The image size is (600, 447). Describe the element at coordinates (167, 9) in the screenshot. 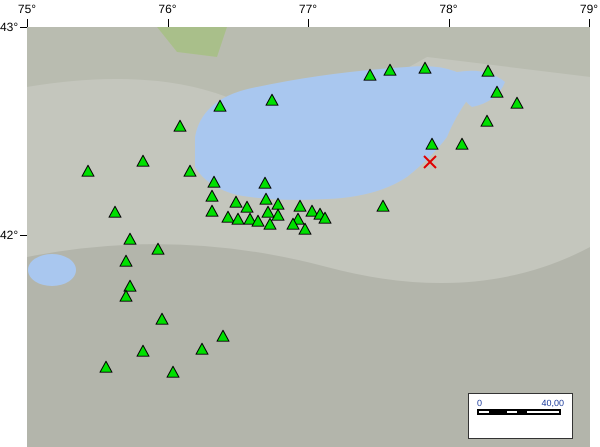

I see `longitude-label: 76°` at that location.